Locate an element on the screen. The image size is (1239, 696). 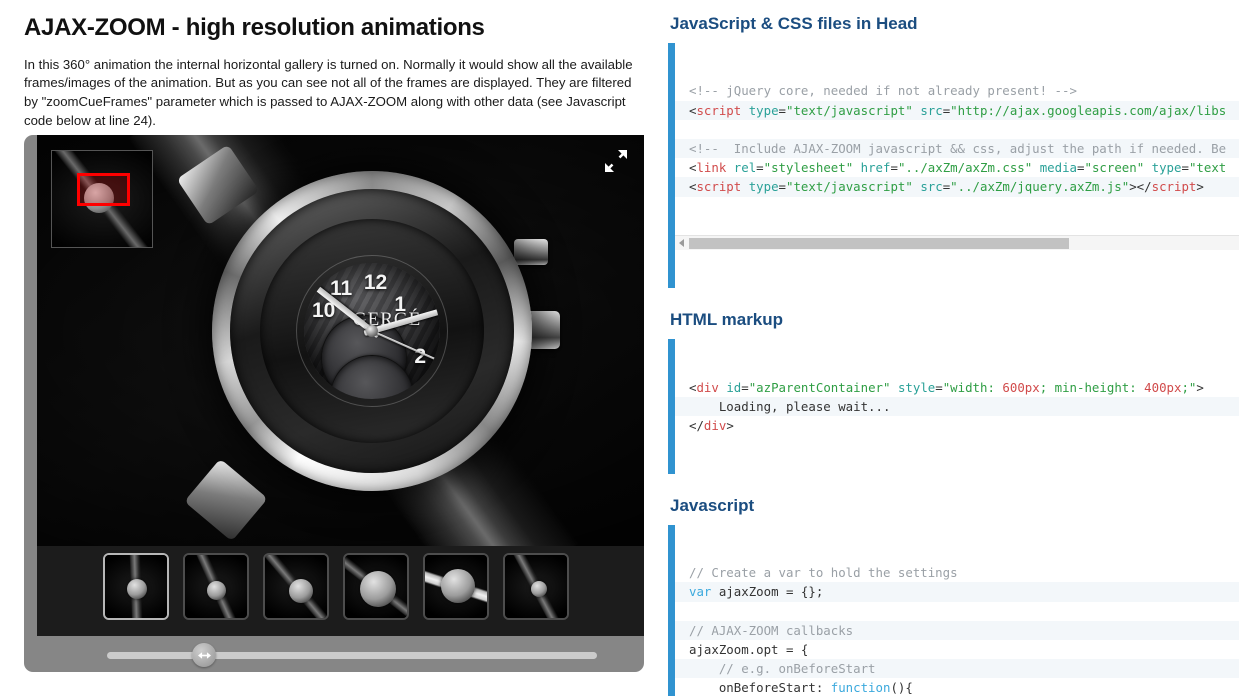
slider-track is located at coordinates (352, 655).